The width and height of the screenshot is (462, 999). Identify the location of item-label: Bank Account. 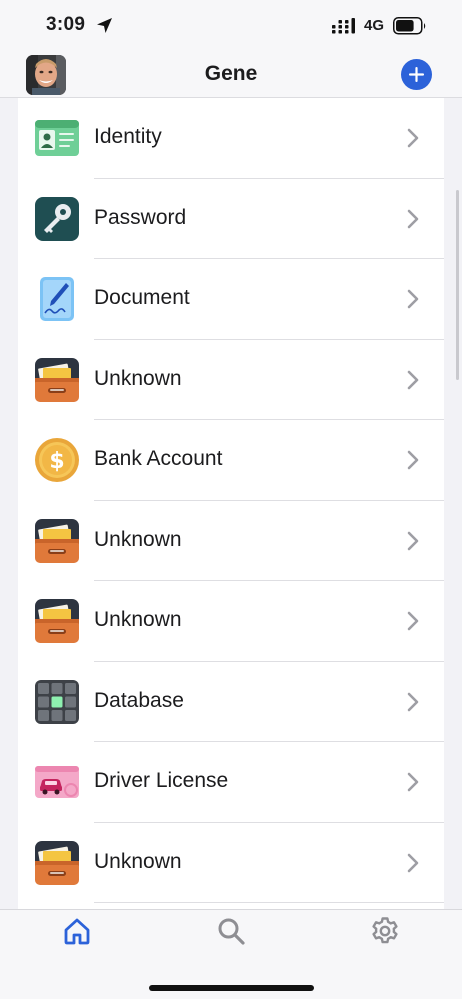
(158, 458).